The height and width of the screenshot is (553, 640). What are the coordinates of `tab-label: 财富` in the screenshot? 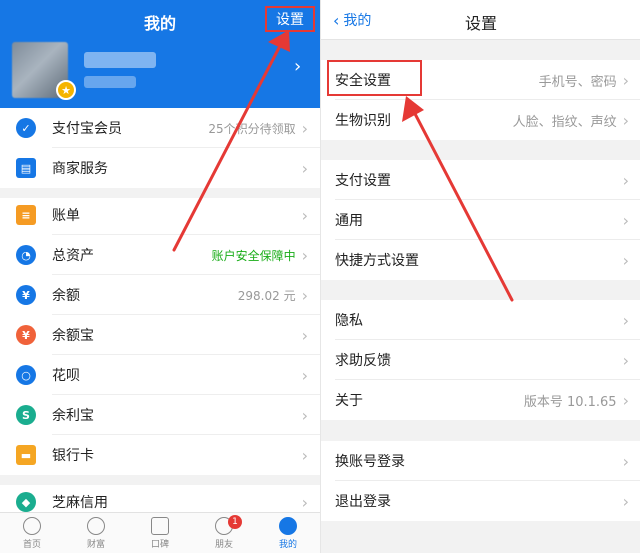 It's located at (95, 544).